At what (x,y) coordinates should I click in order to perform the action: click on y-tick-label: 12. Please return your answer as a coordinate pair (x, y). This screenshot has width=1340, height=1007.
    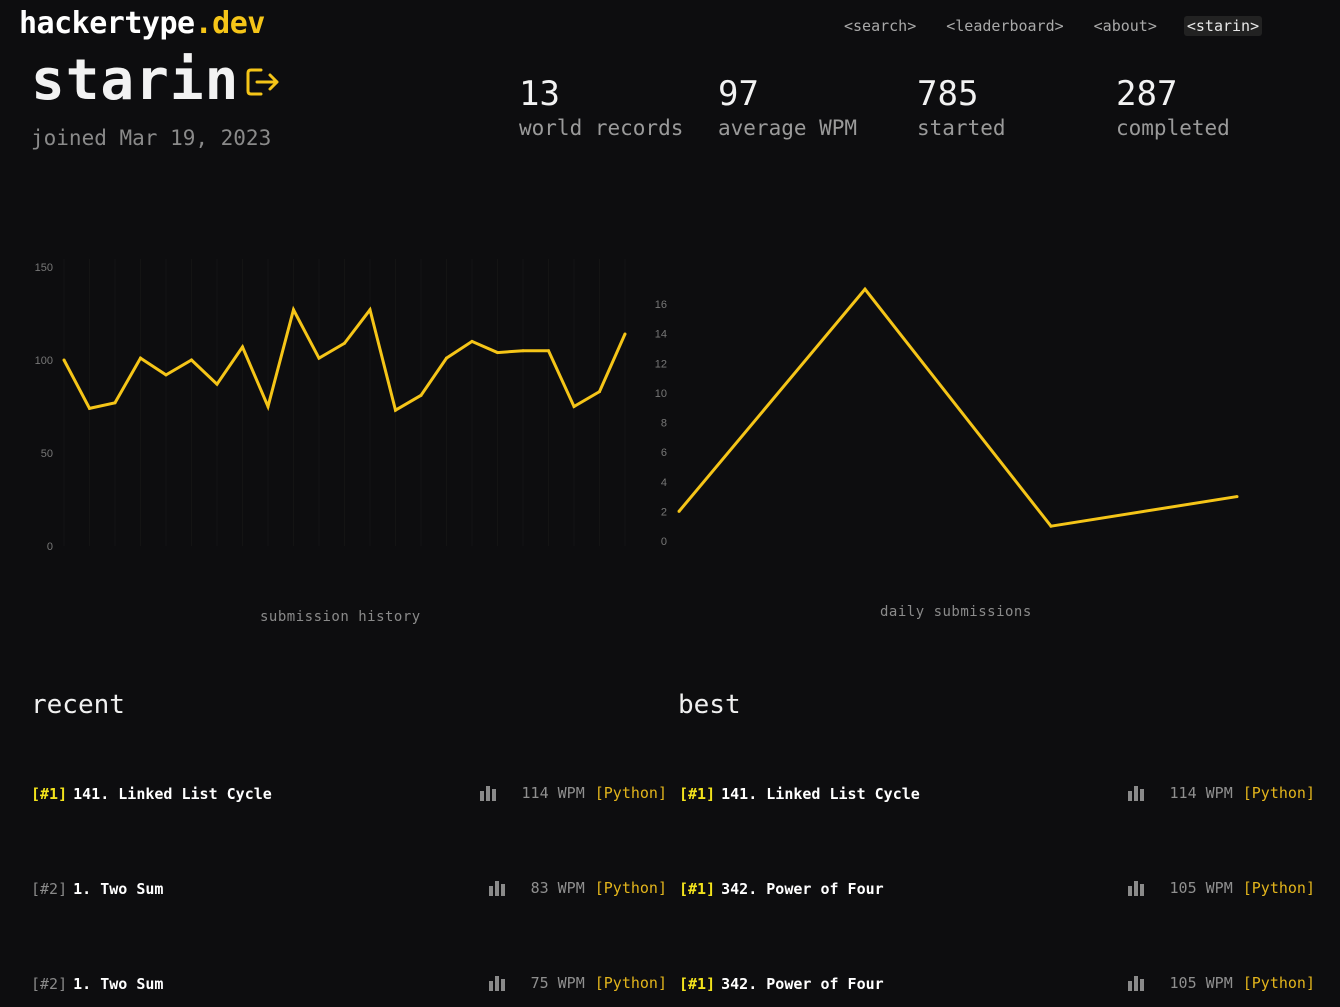
    Looking at the image, I should click on (661, 364).